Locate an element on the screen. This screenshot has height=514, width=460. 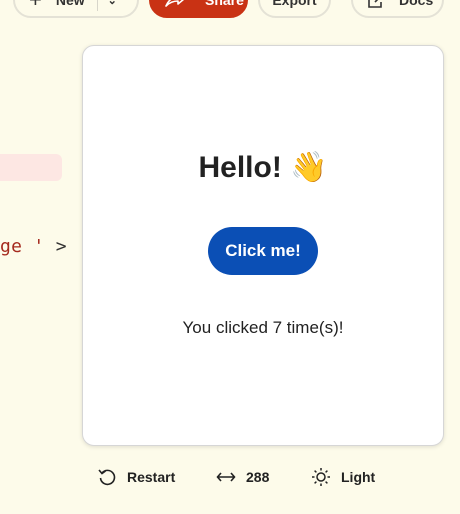
new-button: + New ⌄ is located at coordinates (76, 9).